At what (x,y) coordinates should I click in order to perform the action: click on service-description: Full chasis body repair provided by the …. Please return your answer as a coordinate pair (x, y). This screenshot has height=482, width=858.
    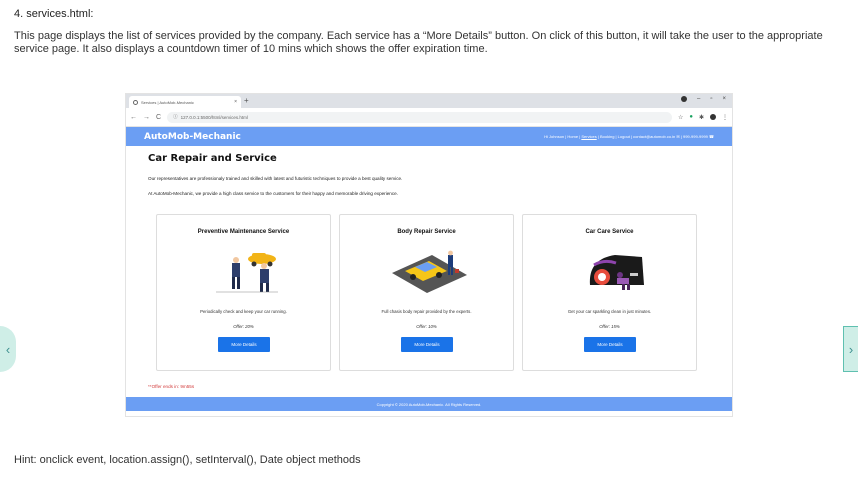
    Looking at the image, I should click on (426, 311).